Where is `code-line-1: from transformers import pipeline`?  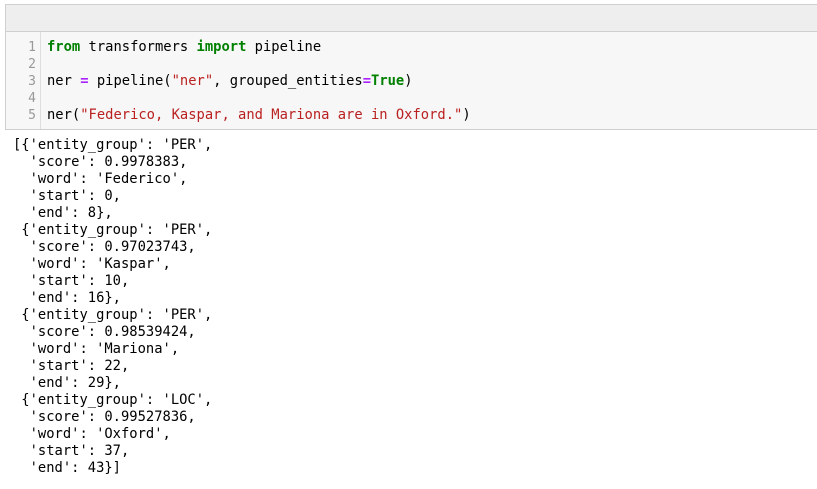
code-line-1: from transformers import pipeline is located at coordinates (184, 47).